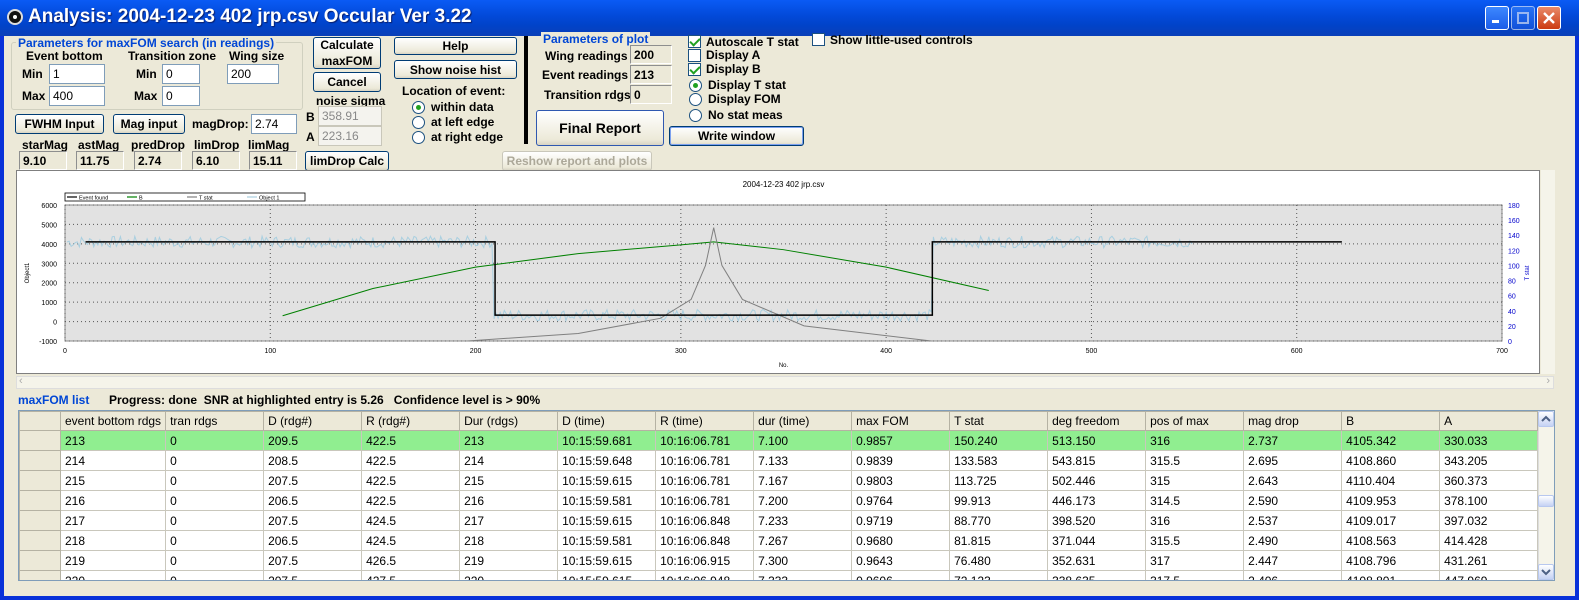 The image size is (1579, 600). Describe the element at coordinates (705, 421) in the screenshot. I see `column-header: R (time)` at that location.